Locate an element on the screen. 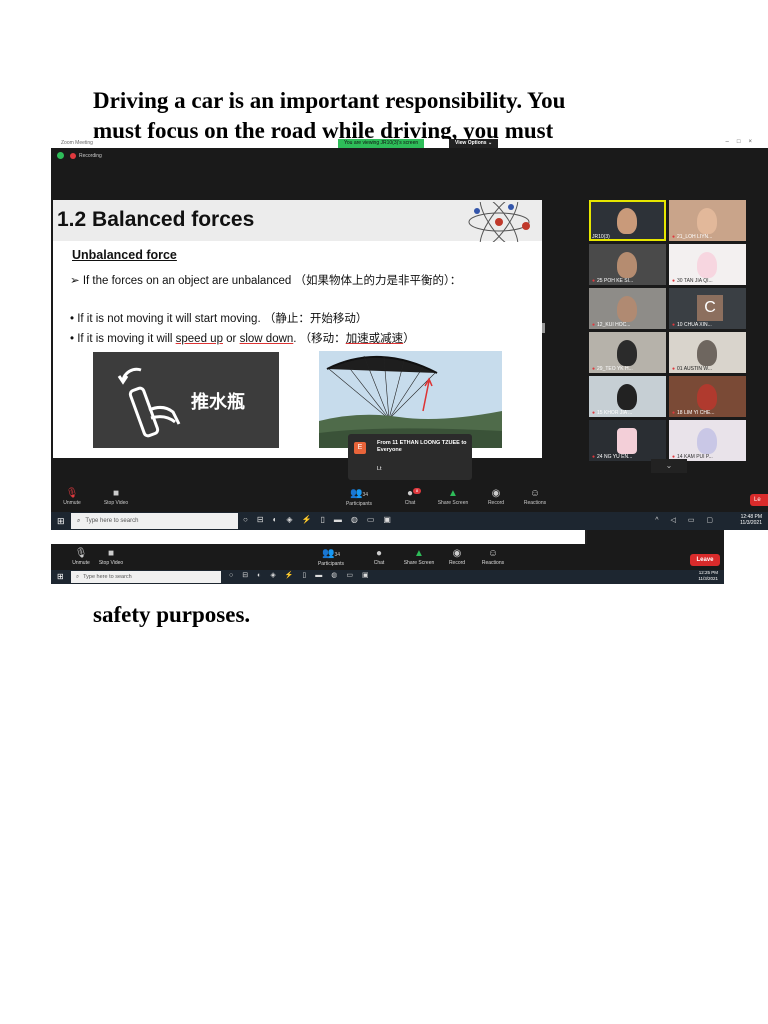  bullet-3-text-c: . （移动： is located at coordinates (319, 339).